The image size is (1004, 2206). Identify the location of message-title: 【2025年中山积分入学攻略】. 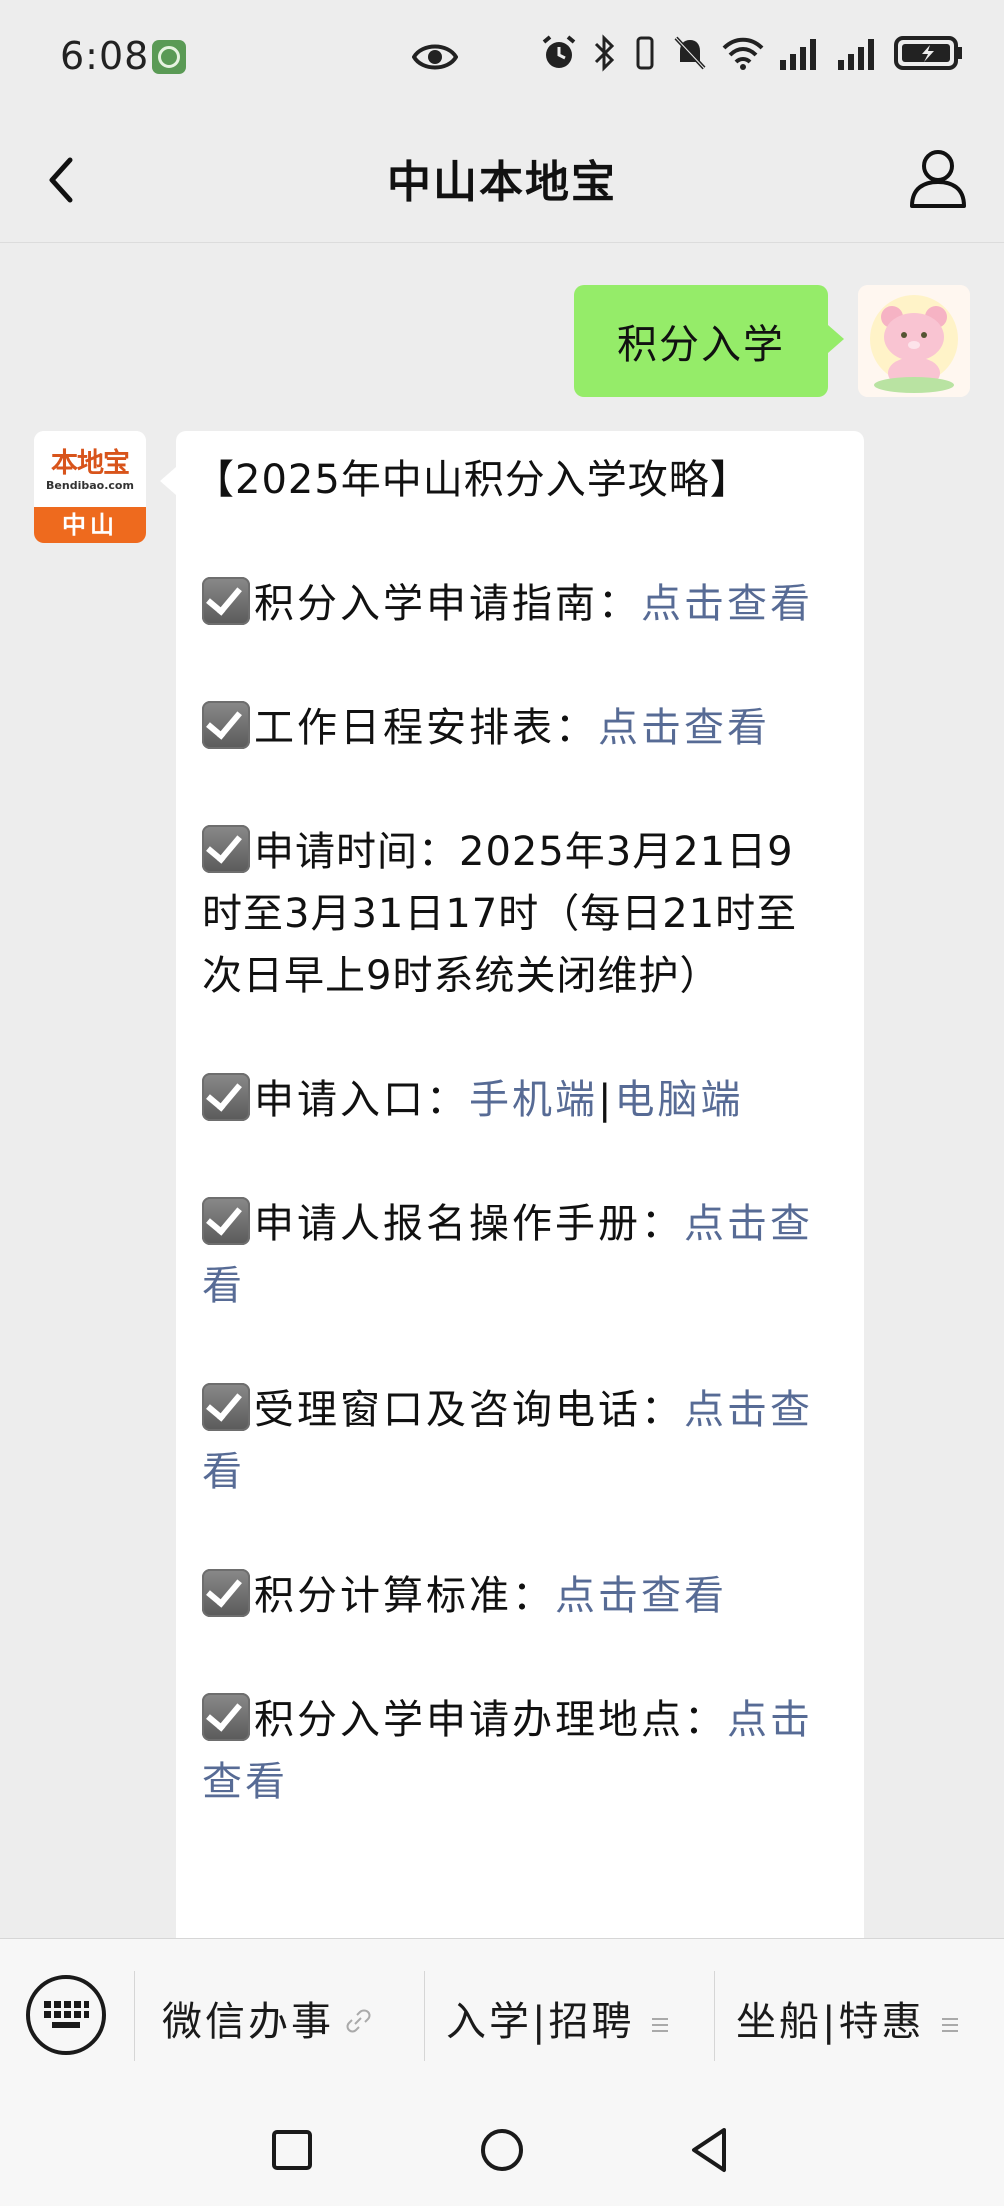
(472, 480).